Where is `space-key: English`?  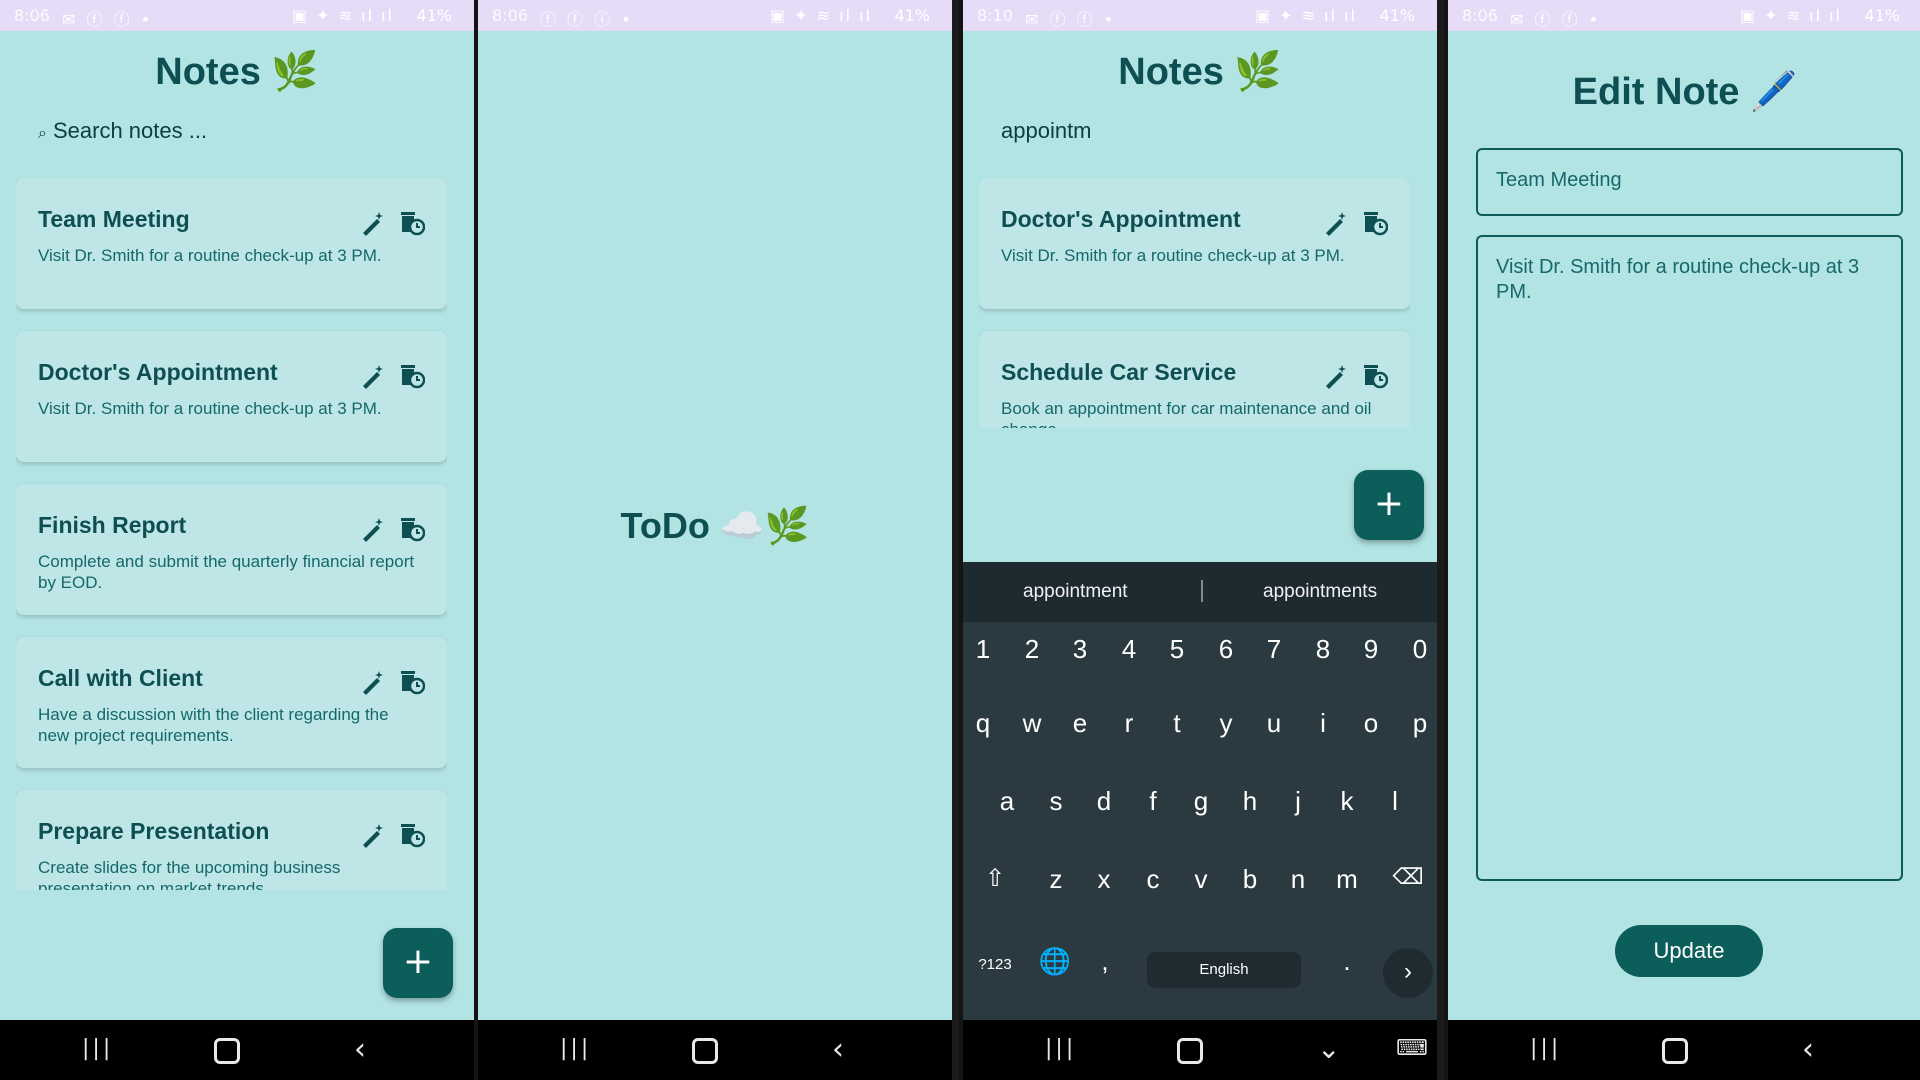 space-key: English is located at coordinates (1224, 970).